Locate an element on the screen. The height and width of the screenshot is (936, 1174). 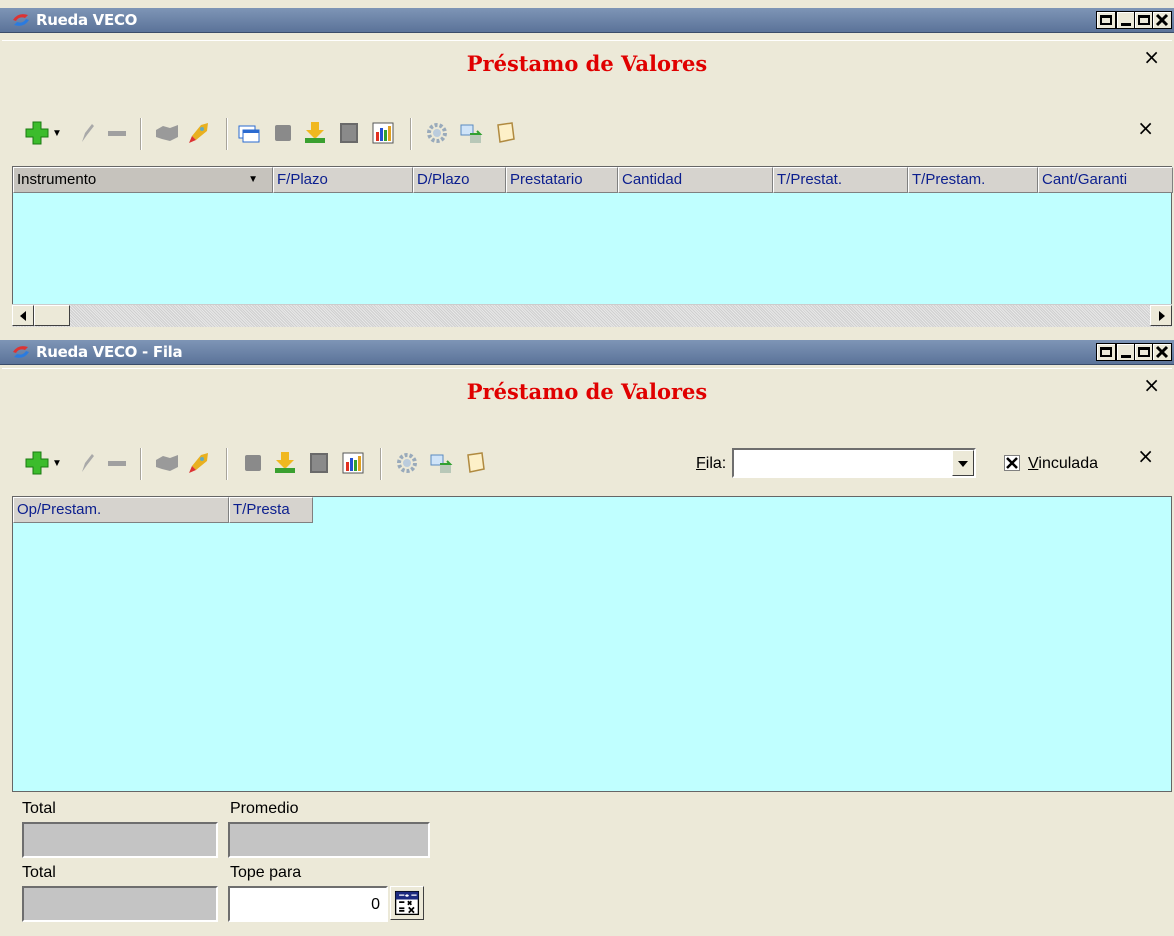
column-header-instrumento: Instrumento ▼ is located at coordinates (143, 180).